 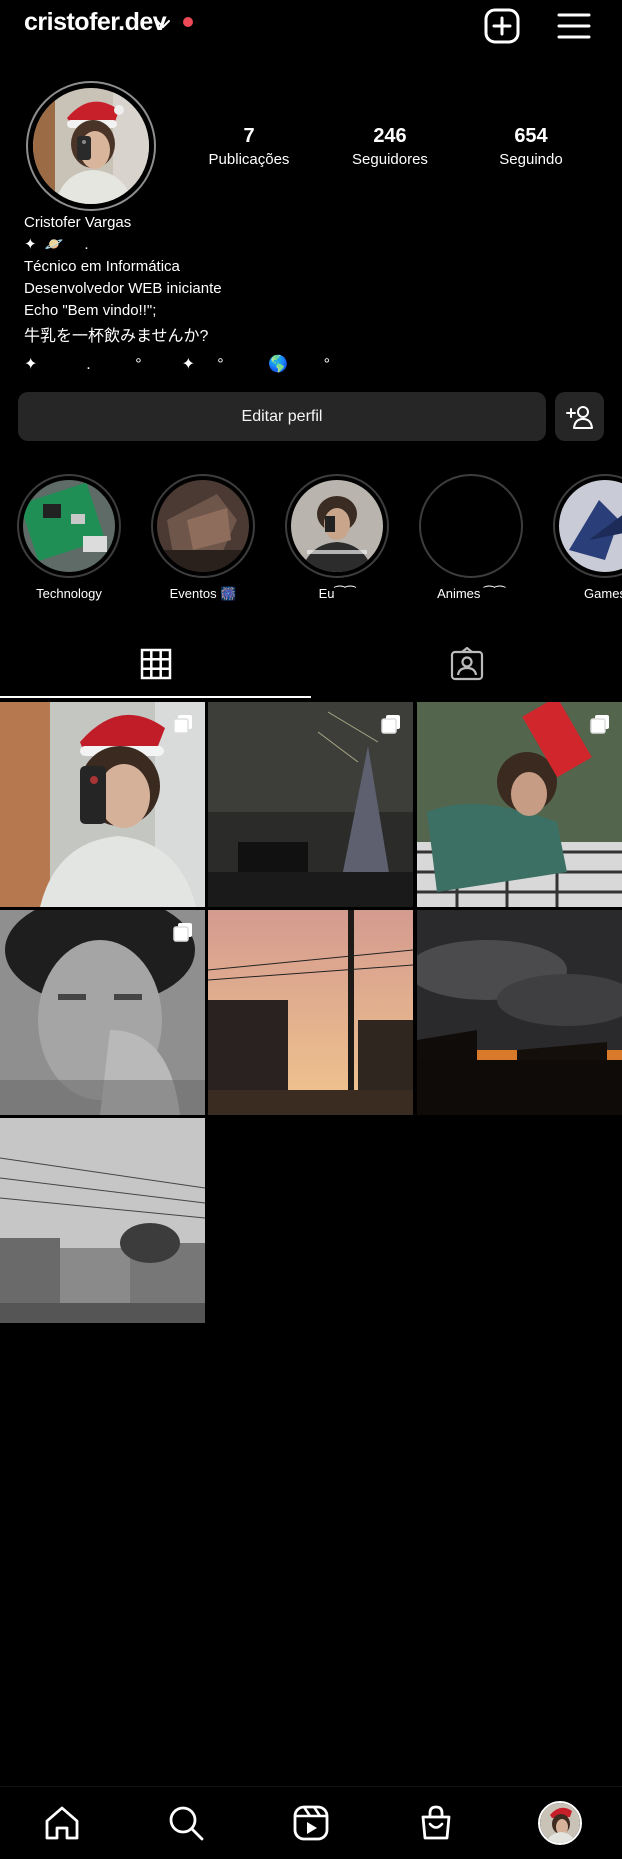 What do you see at coordinates (155, 697) in the screenshot?
I see `active-tab-indicator` at bounding box center [155, 697].